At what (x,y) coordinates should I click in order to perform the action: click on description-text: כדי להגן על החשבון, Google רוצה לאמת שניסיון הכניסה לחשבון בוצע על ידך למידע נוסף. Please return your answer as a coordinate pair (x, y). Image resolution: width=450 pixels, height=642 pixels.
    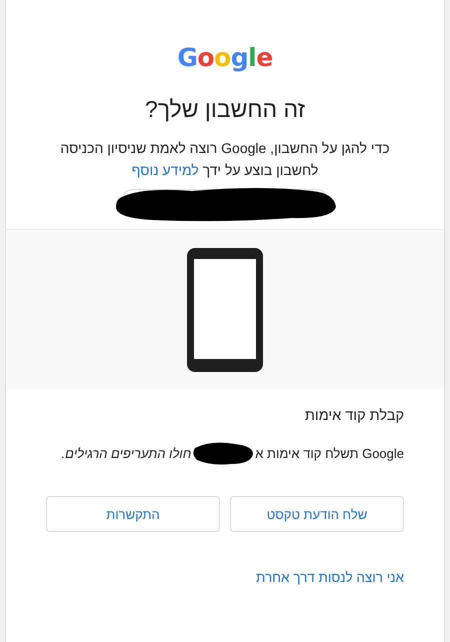
    Looking at the image, I should click on (225, 159).